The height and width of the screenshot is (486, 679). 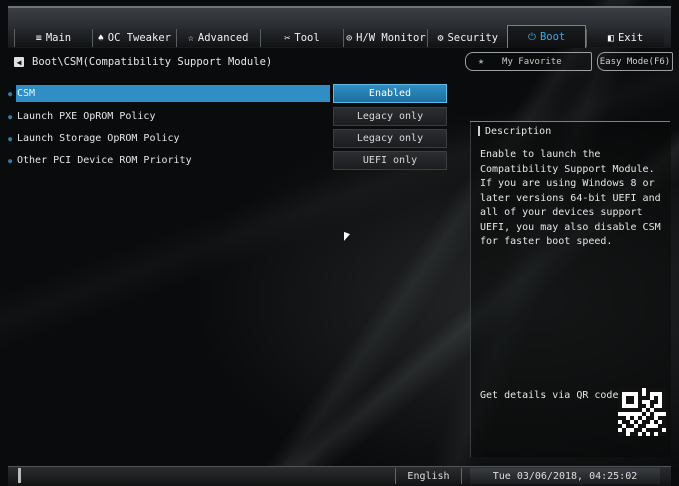 I want to click on description-title: Description, so click(x=518, y=131).